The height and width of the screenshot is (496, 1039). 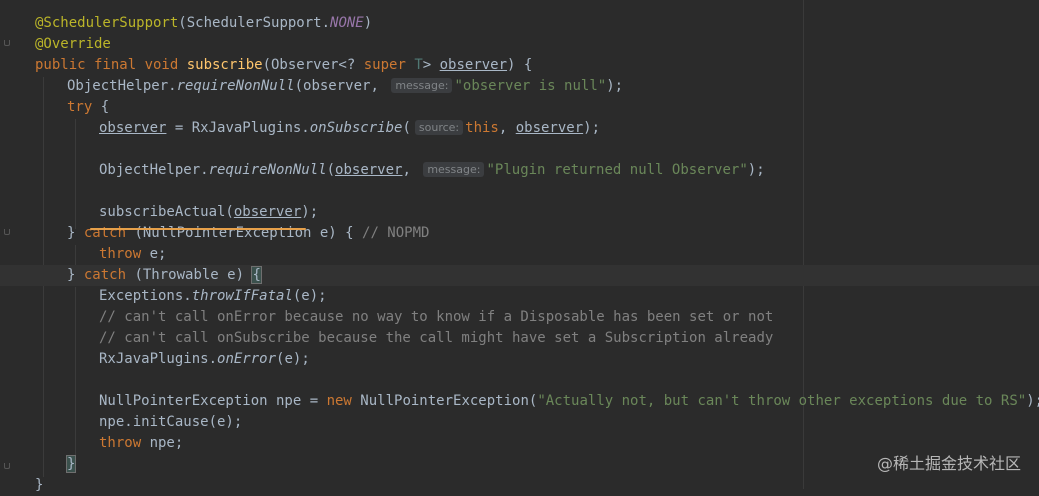 What do you see at coordinates (519, 254) in the screenshot?
I see `code-line: throw e;` at bounding box center [519, 254].